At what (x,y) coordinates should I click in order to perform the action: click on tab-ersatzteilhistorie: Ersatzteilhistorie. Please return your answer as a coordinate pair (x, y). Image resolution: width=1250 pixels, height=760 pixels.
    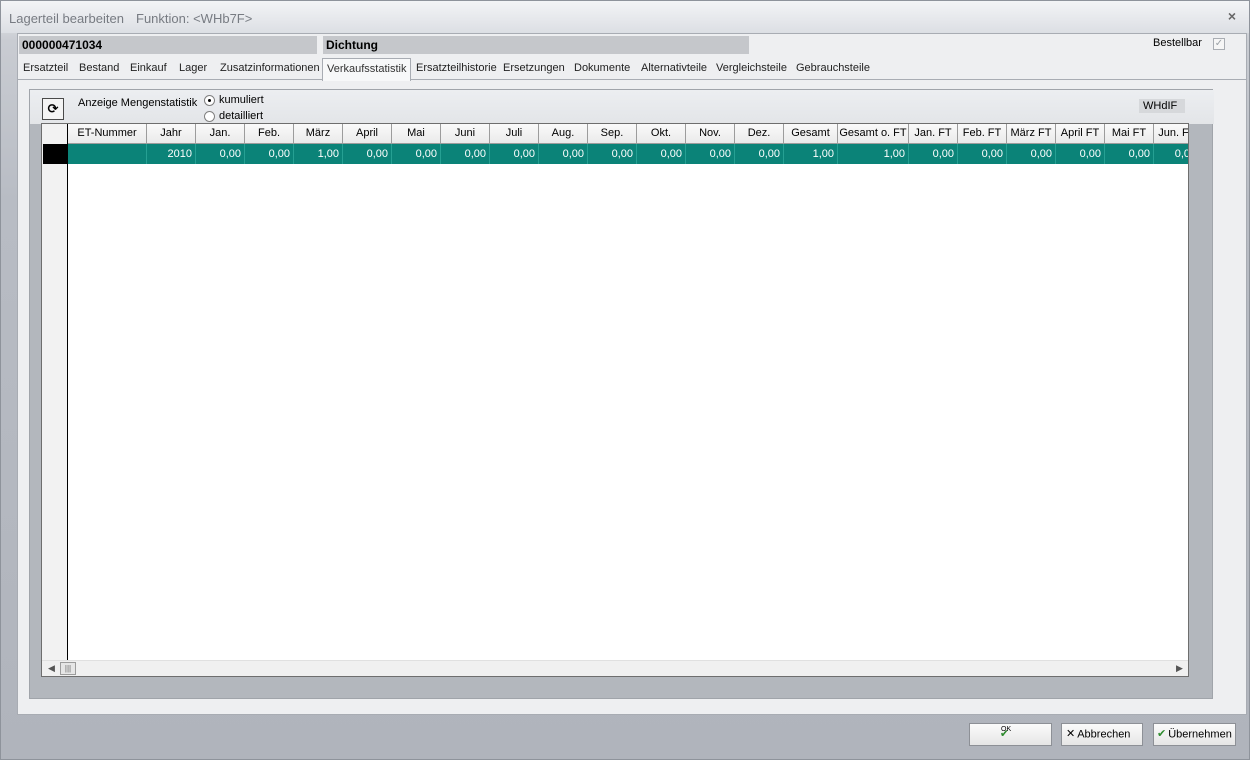
    Looking at the image, I should click on (456, 71).